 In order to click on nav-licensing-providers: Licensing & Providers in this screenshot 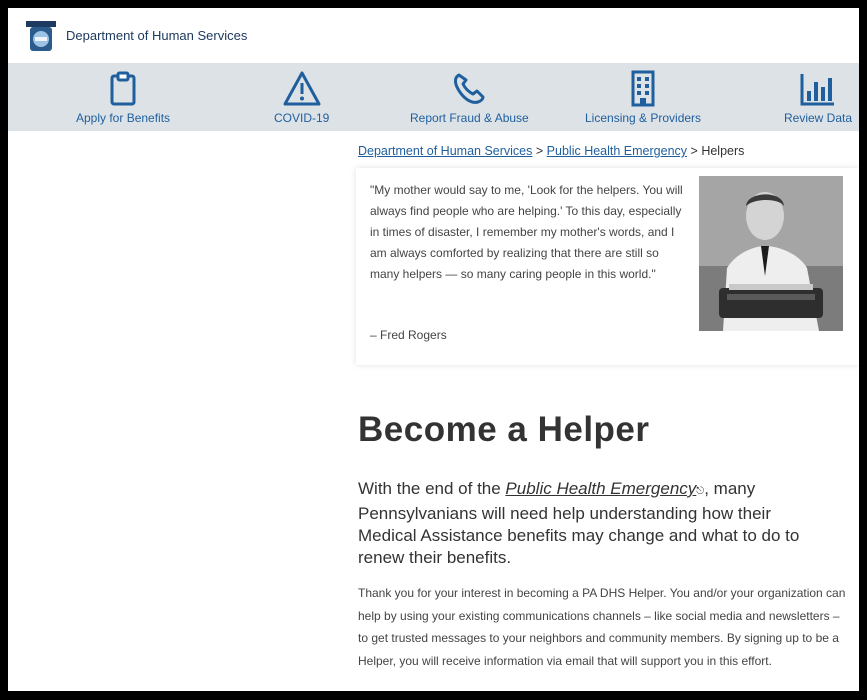, I will do `click(643, 97)`.